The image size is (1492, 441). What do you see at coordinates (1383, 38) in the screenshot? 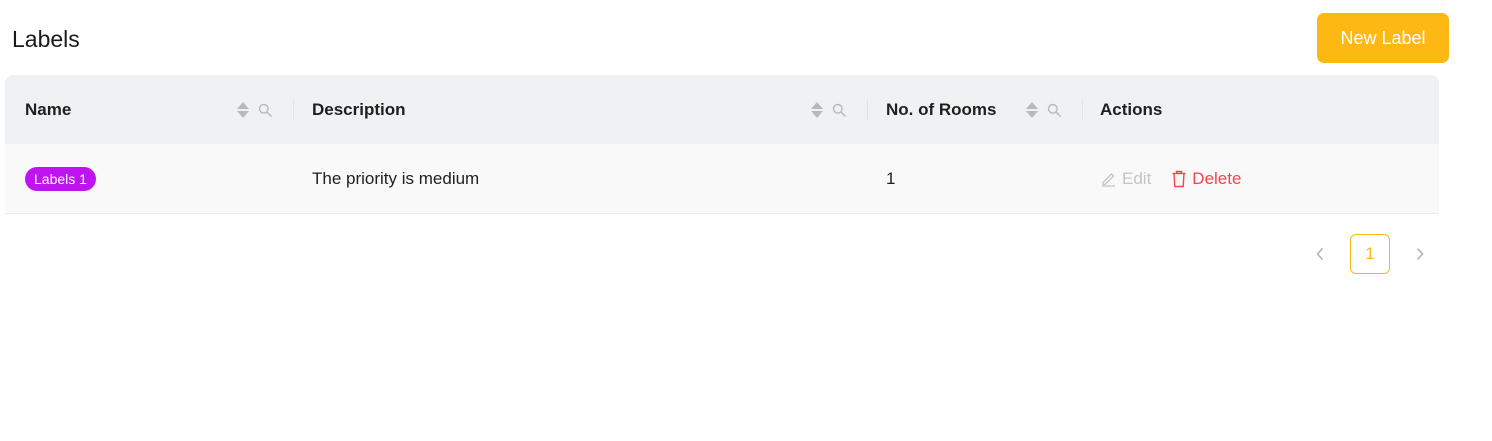
I see `new-label-button: New Label` at bounding box center [1383, 38].